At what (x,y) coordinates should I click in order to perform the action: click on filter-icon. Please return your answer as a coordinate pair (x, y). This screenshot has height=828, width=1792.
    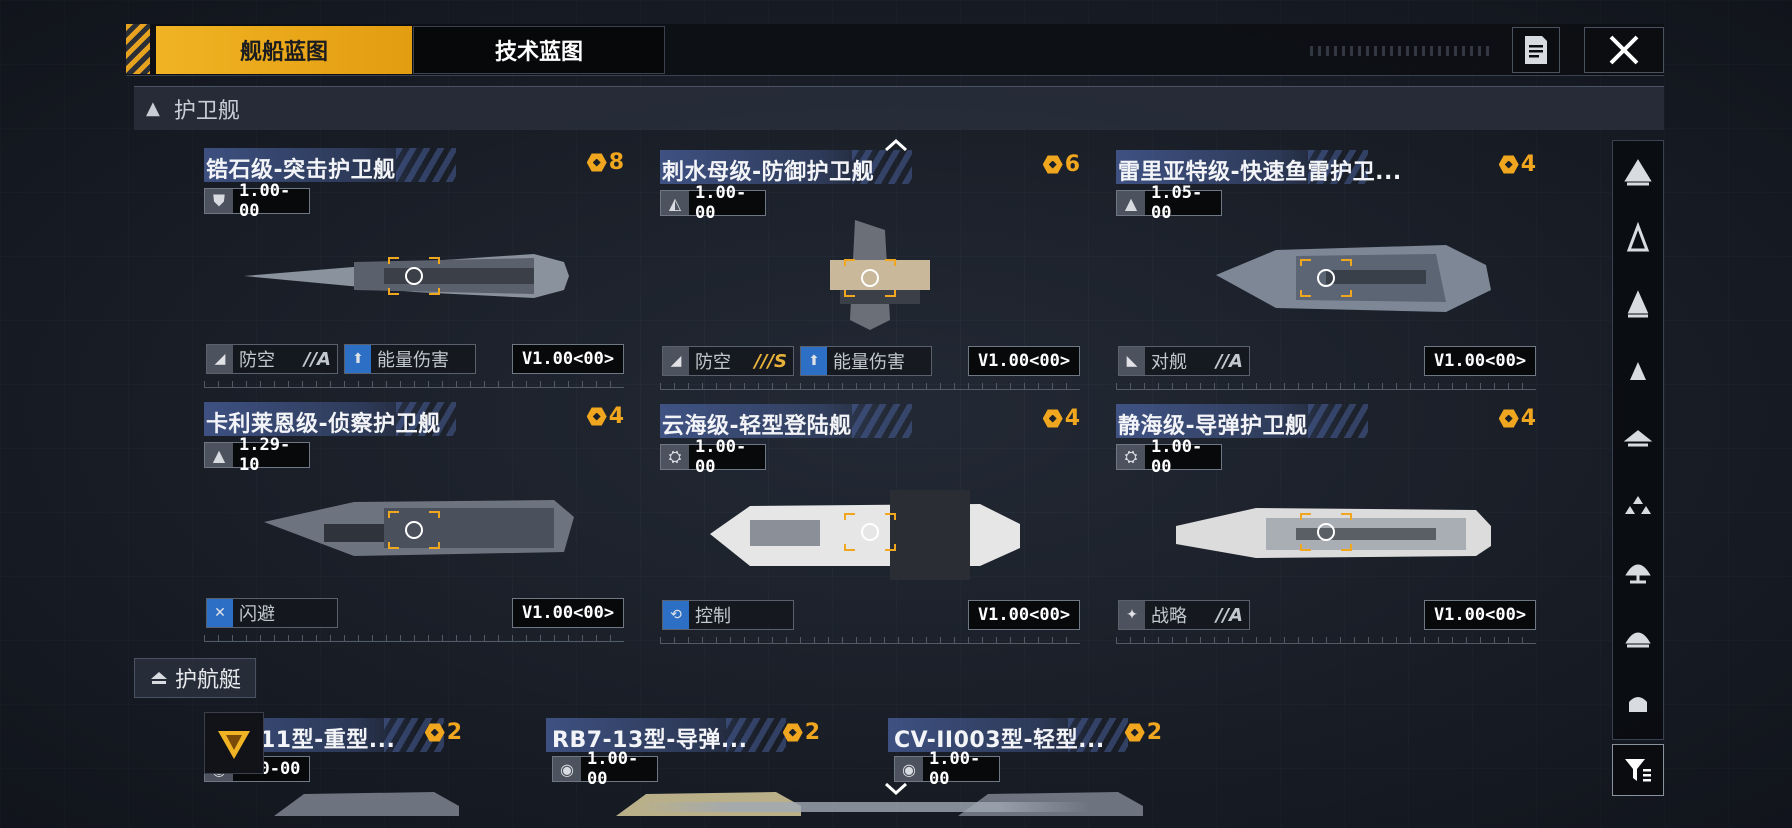
    Looking at the image, I should click on (1638, 770).